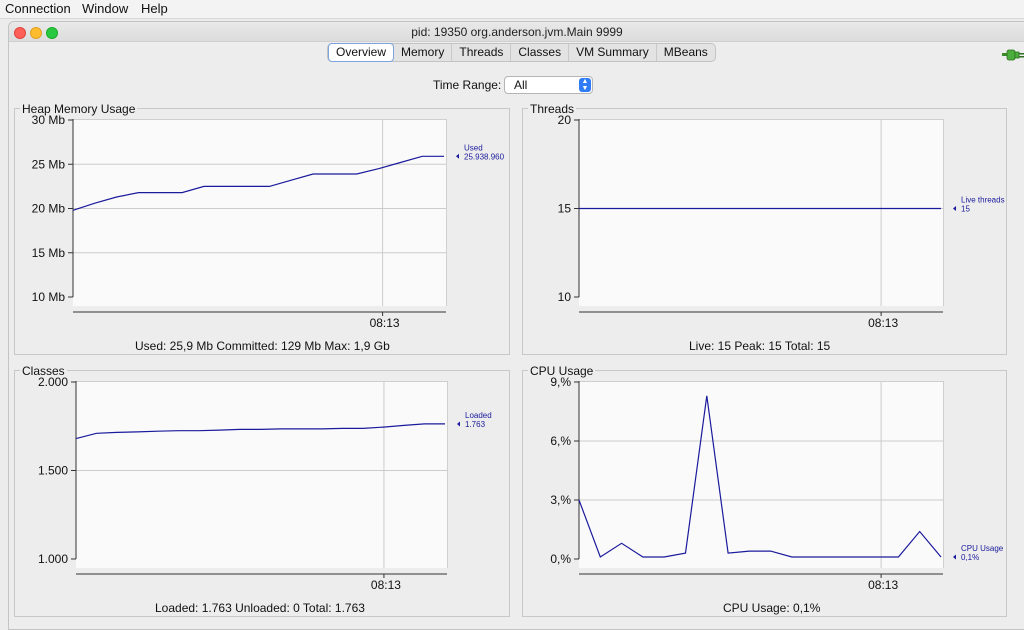 The width and height of the screenshot is (1024, 630). Describe the element at coordinates (49, 120) in the screenshot. I see `y-tick-label: 30 Mb` at that location.